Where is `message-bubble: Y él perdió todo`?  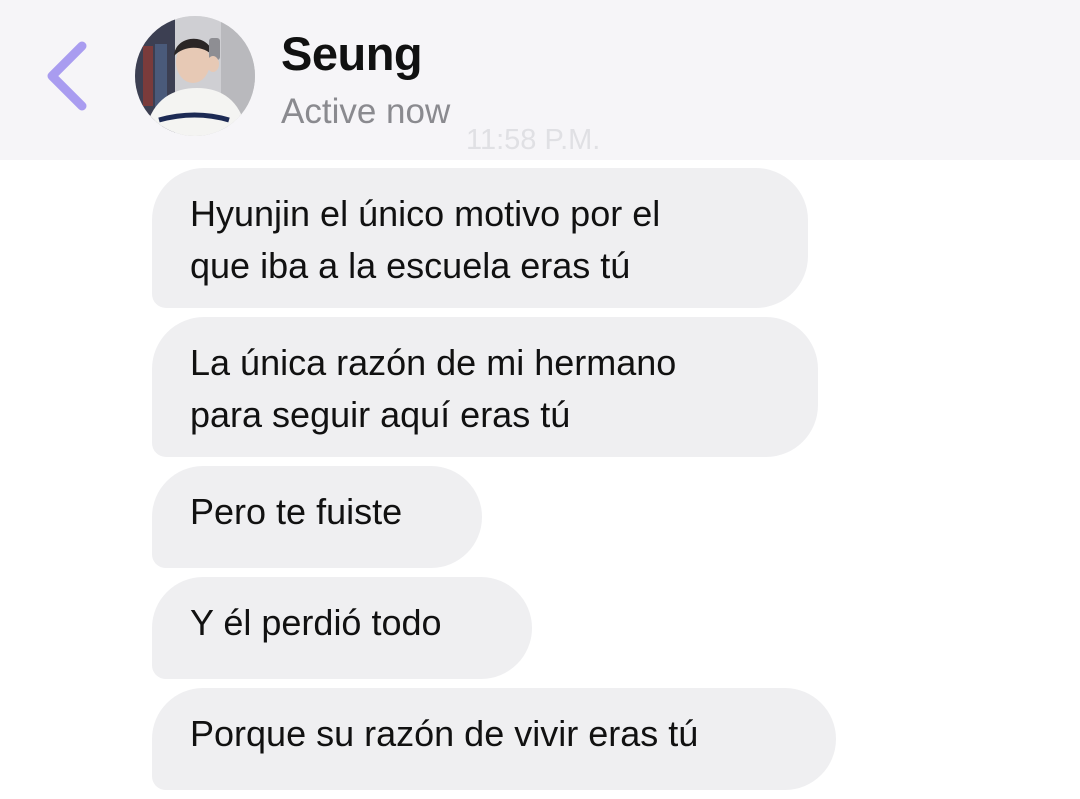
message-bubble: Y él perdió todo is located at coordinates (342, 628).